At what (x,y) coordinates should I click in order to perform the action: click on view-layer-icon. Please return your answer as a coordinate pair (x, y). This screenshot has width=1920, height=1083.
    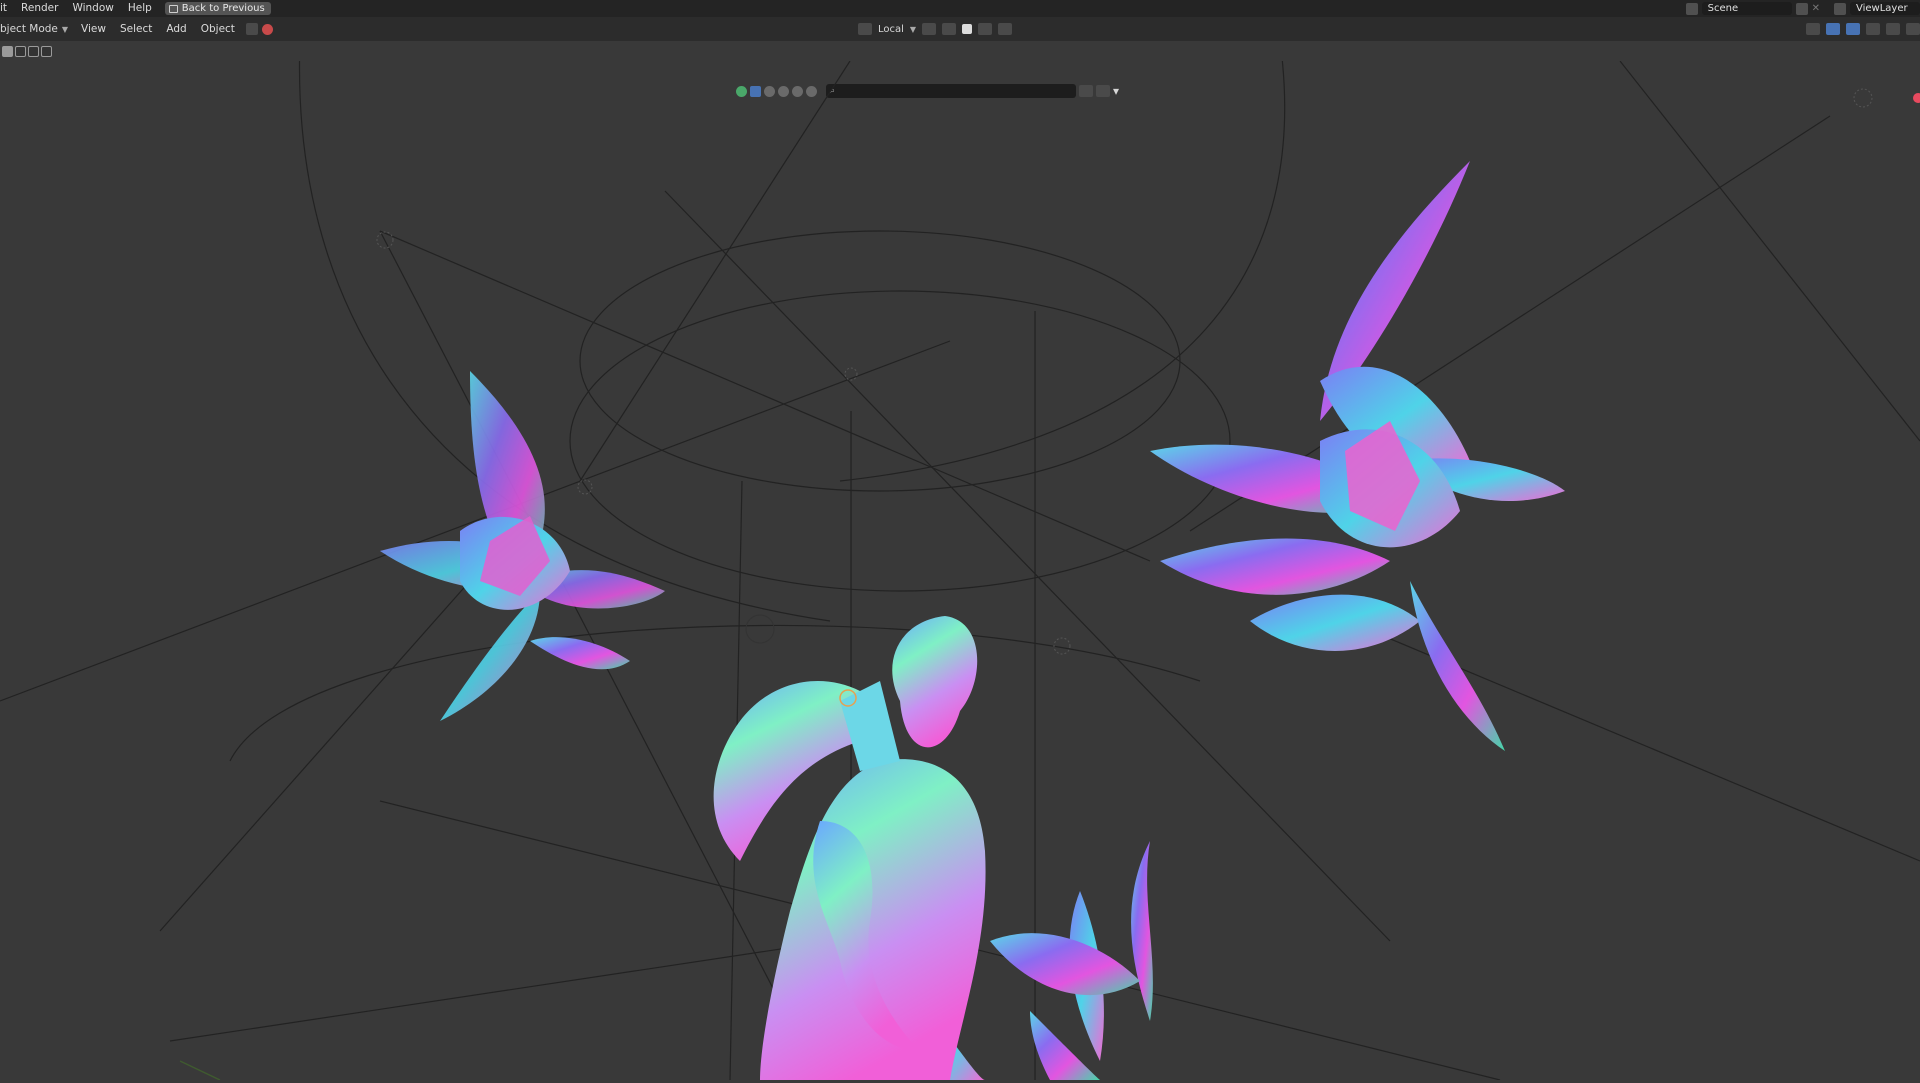
    Looking at the image, I should click on (1840, 8).